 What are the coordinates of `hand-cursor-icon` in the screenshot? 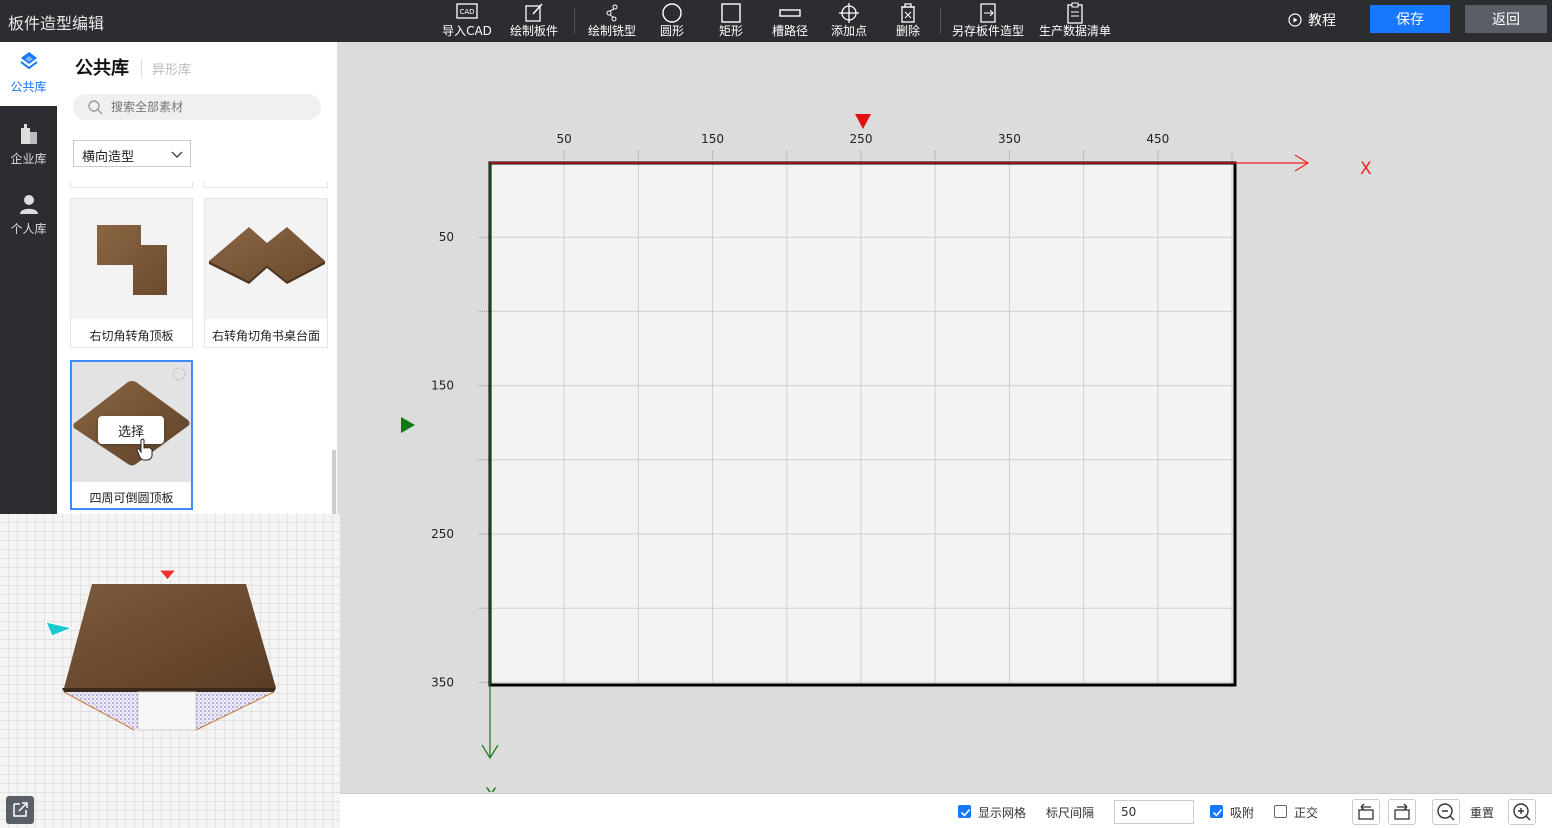 It's located at (144, 449).